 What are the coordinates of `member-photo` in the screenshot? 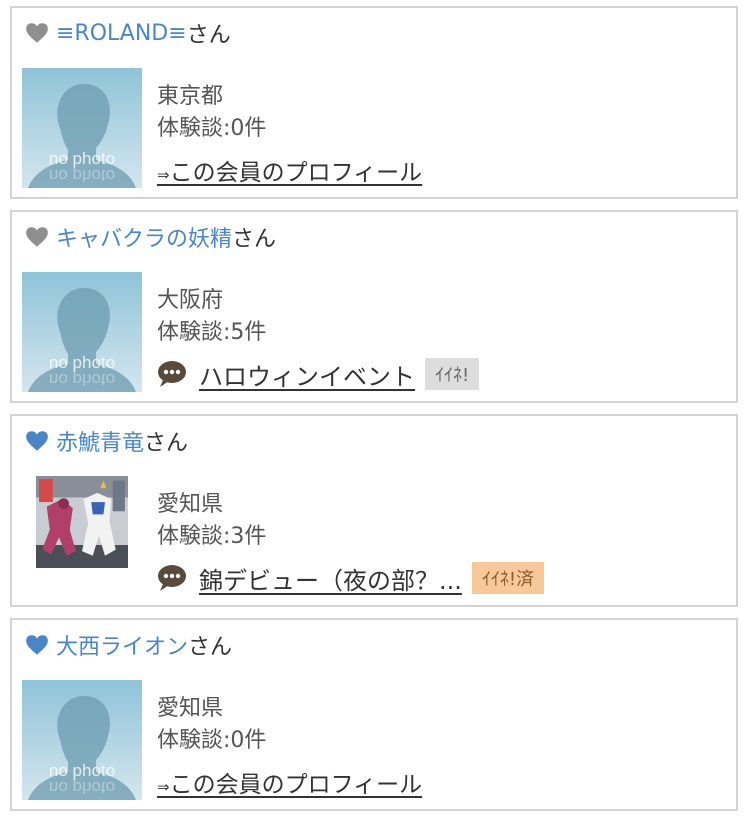 It's located at (82, 522).